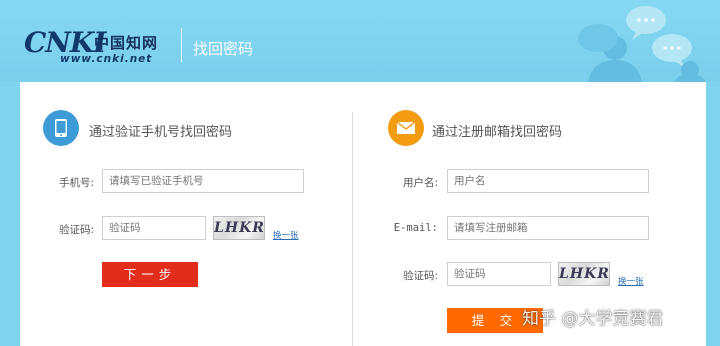 The width and height of the screenshot is (720, 346). Describe the element at coordinates (126, 43) in the screenshot. I see `logo-chinese-name: 中国知网` at that location.